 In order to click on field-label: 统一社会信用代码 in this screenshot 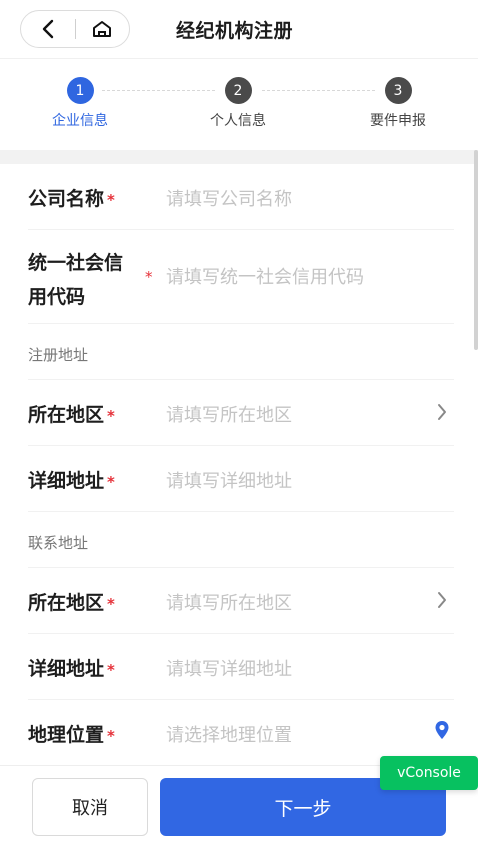, I will do `click(76, 280)`.